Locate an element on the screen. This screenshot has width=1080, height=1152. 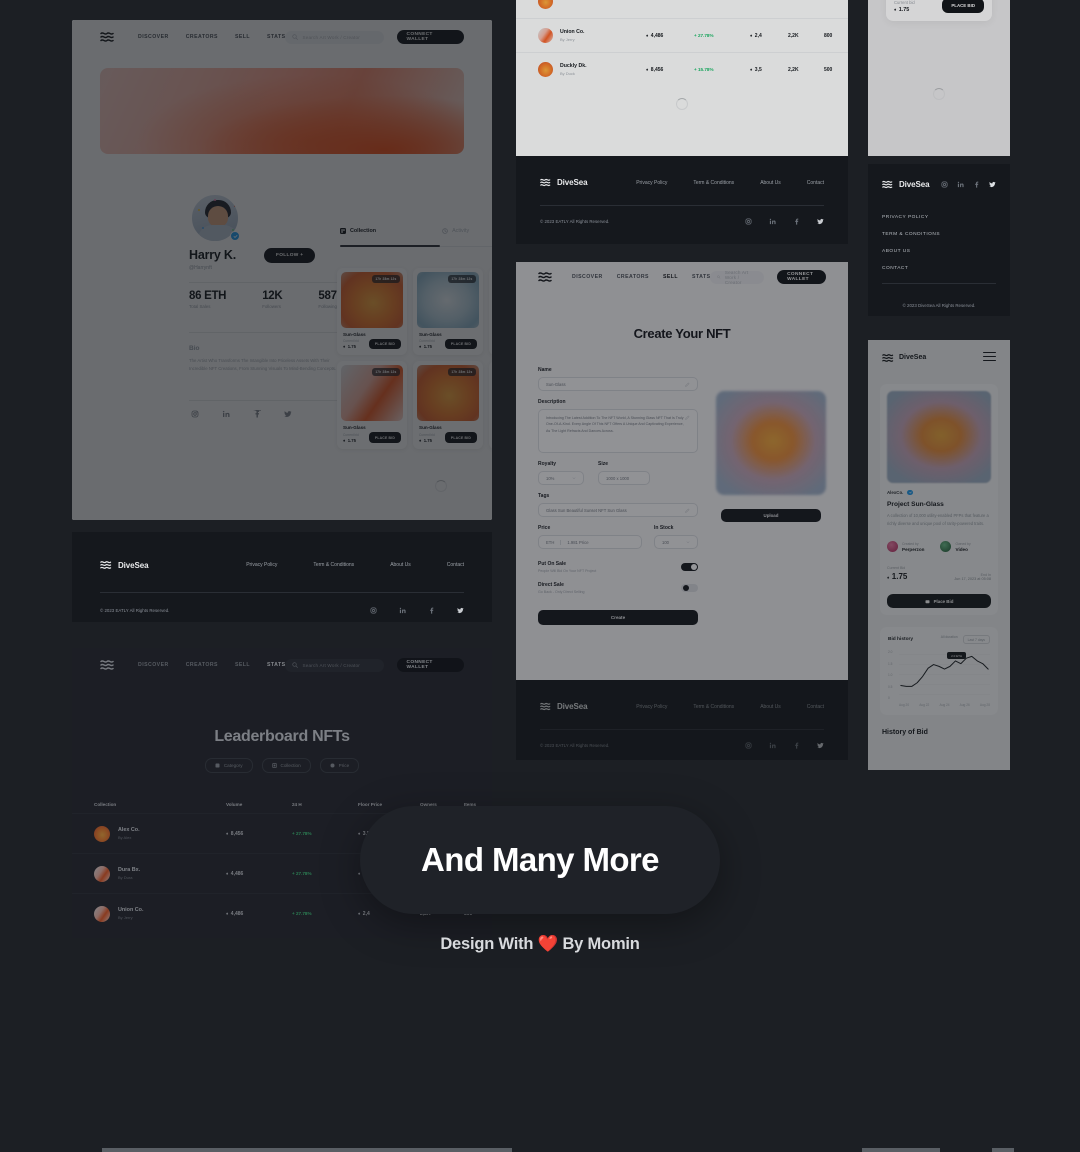
tab-collection: Collection is located at coordinates (358, 231).